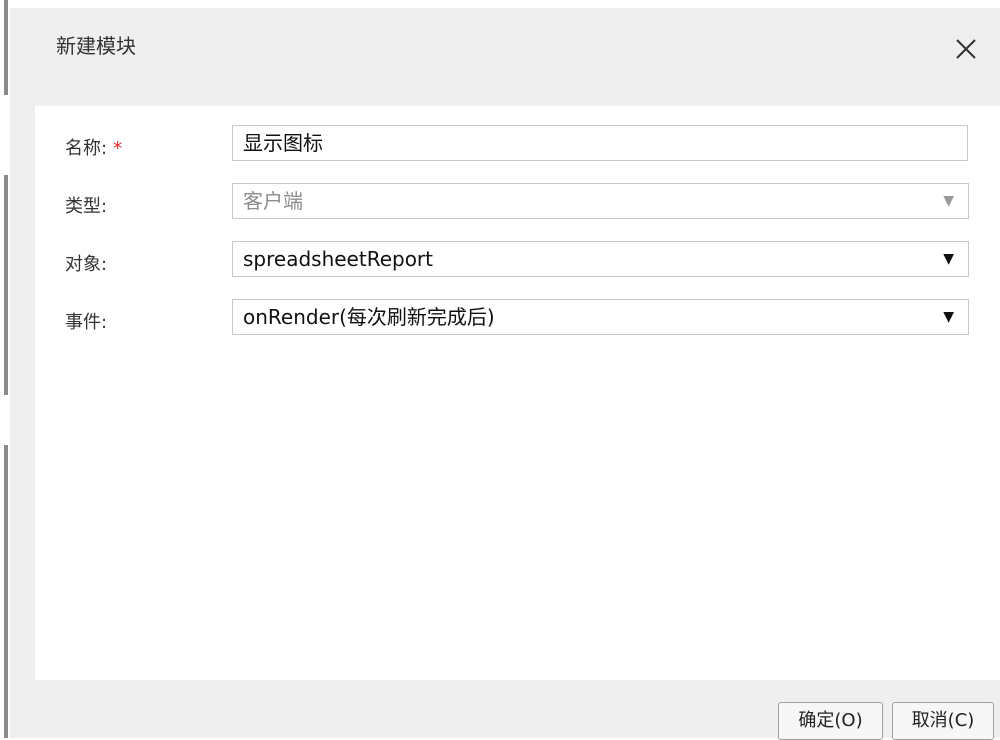 The width and height of the screenshot is (1000, 740). What do you see at coordinates (118, 148) in the screenshot?
I see `required-mark: *` at bounding box center [118, 148].